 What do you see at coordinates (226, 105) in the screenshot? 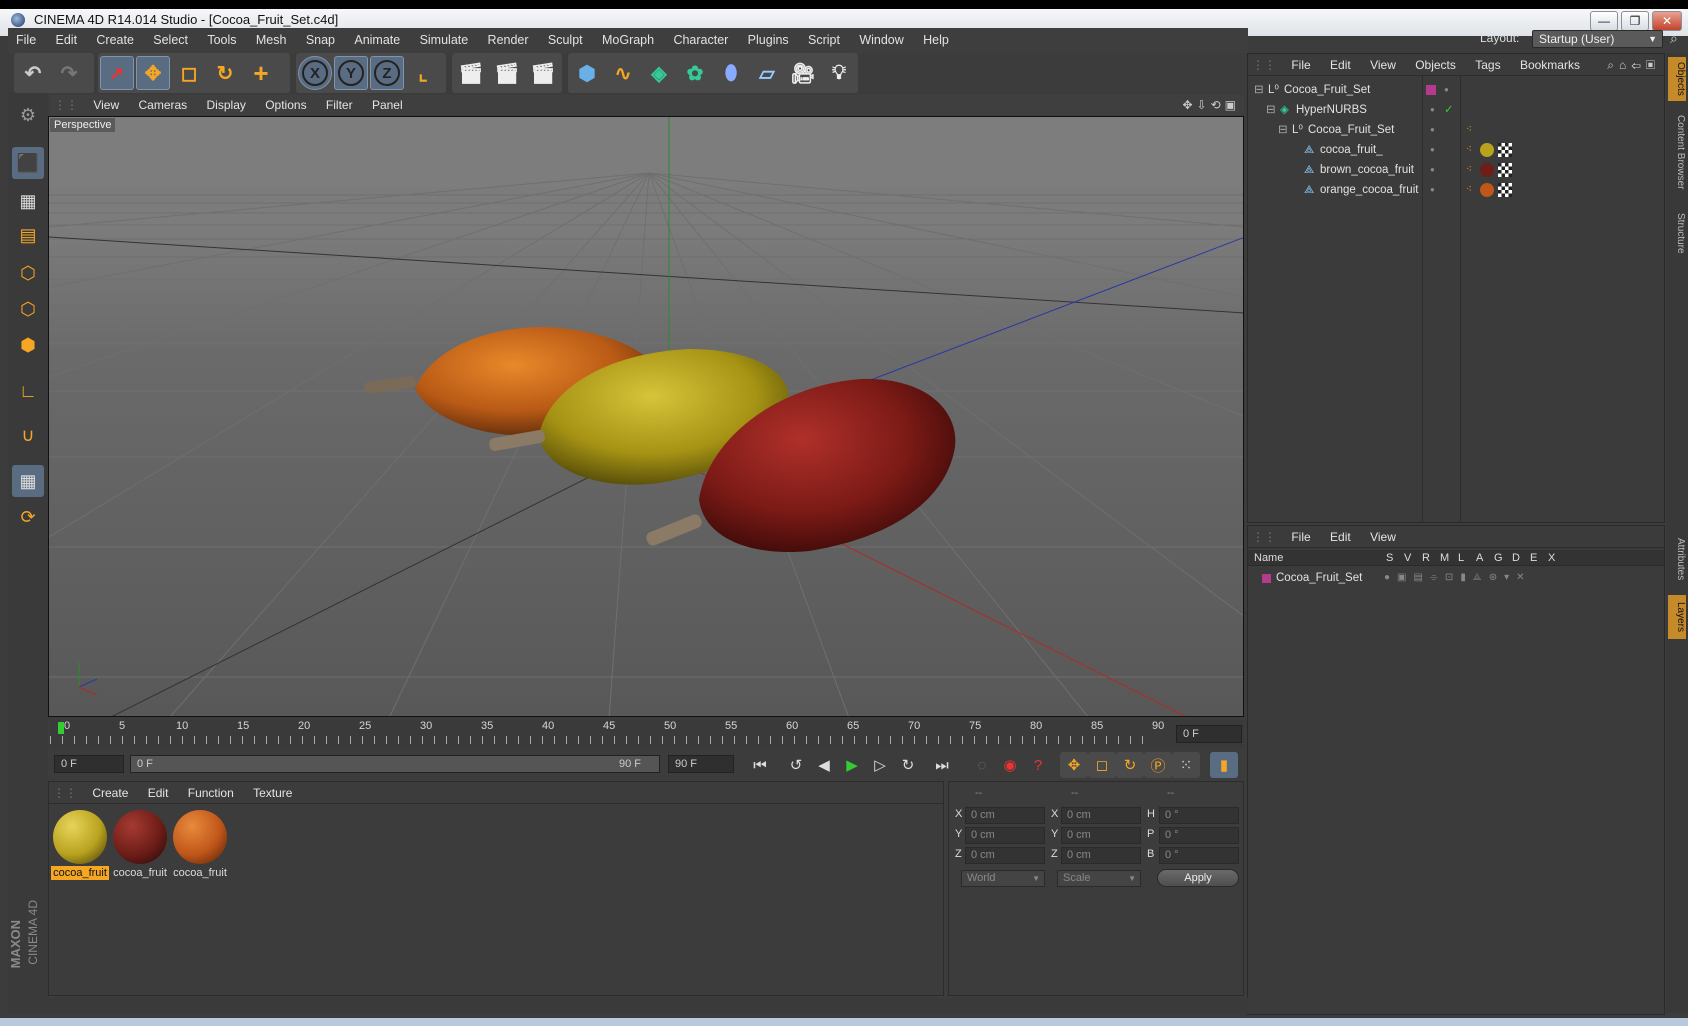
I see `viewport-menu-display: Display` at bounding box center [226, 105].